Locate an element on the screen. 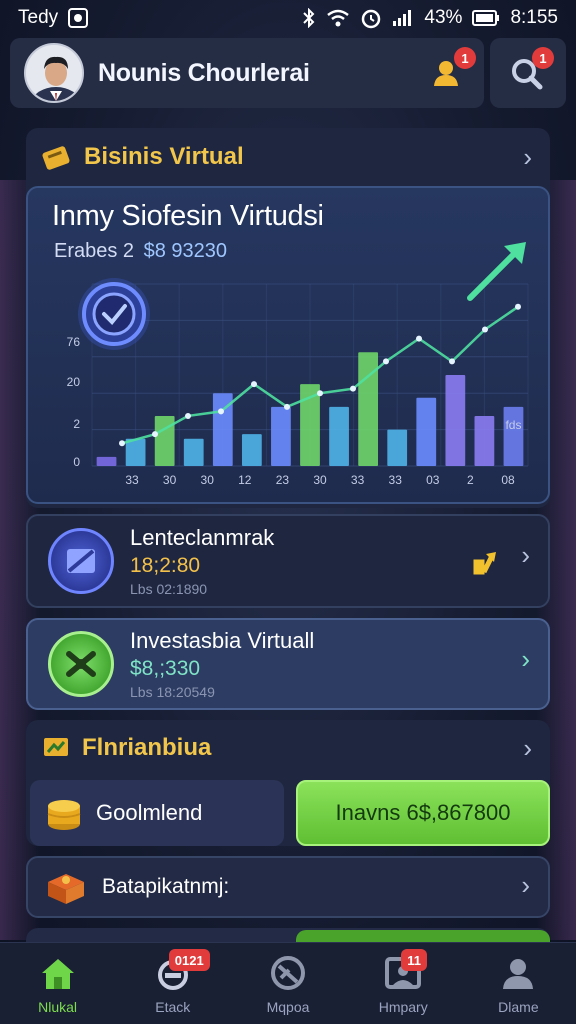 This screenshot has height=1024, width=576. nav-item-profile: Dlame is located at coordinates (518, 983).